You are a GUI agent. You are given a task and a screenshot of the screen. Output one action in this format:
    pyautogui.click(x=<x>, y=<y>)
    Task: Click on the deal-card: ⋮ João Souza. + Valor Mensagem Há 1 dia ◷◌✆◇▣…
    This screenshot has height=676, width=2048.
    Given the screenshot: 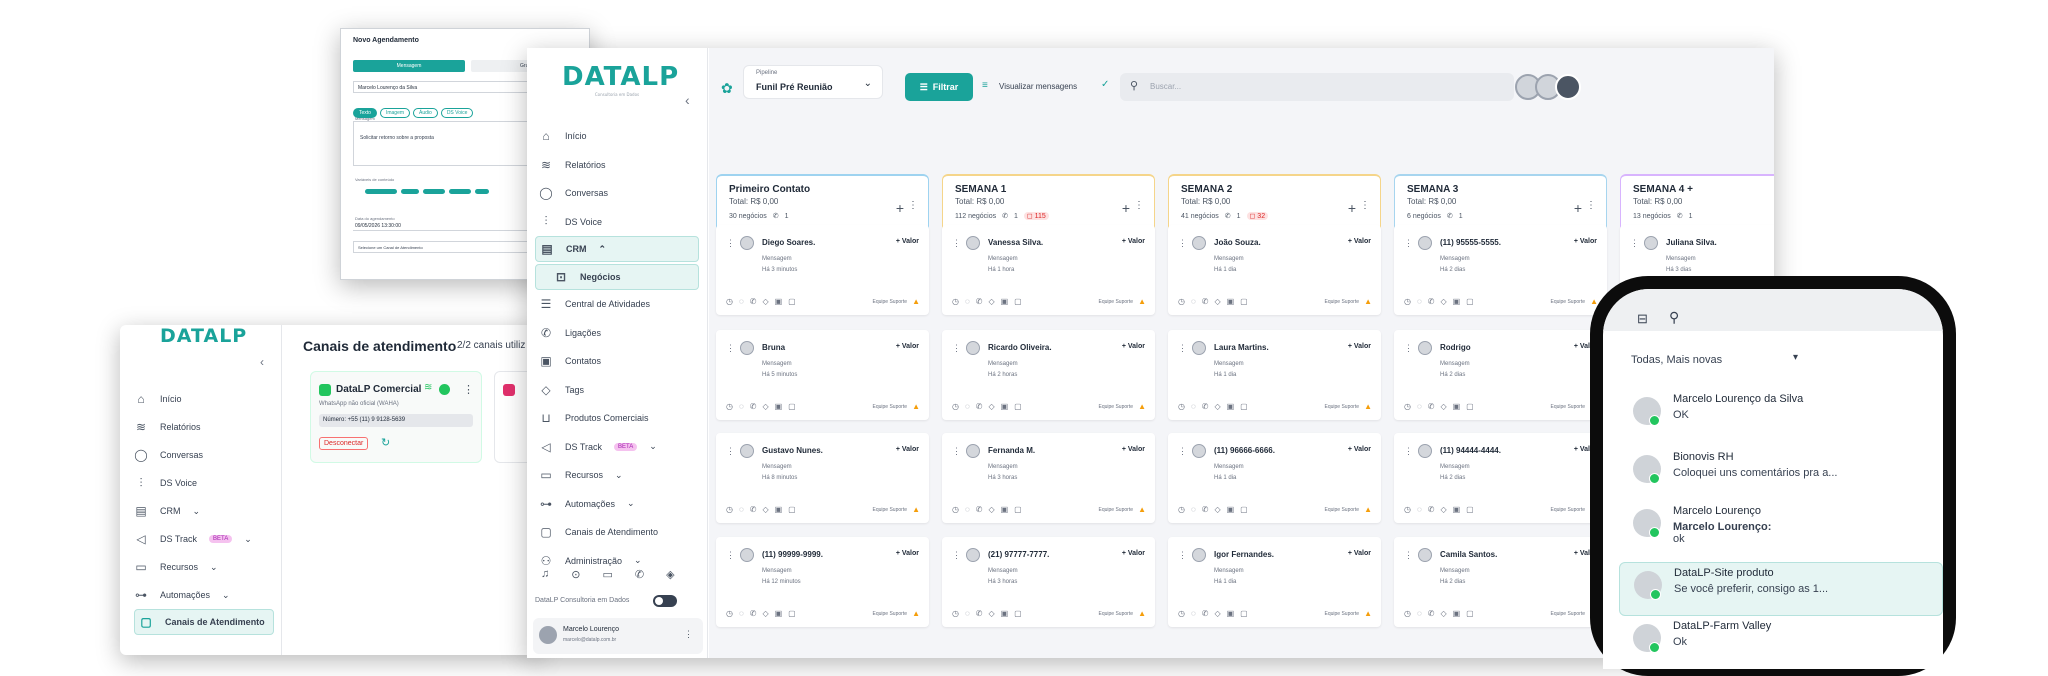 What is the action you would take?
    pyautogui.click(x=1274, y=270)
    